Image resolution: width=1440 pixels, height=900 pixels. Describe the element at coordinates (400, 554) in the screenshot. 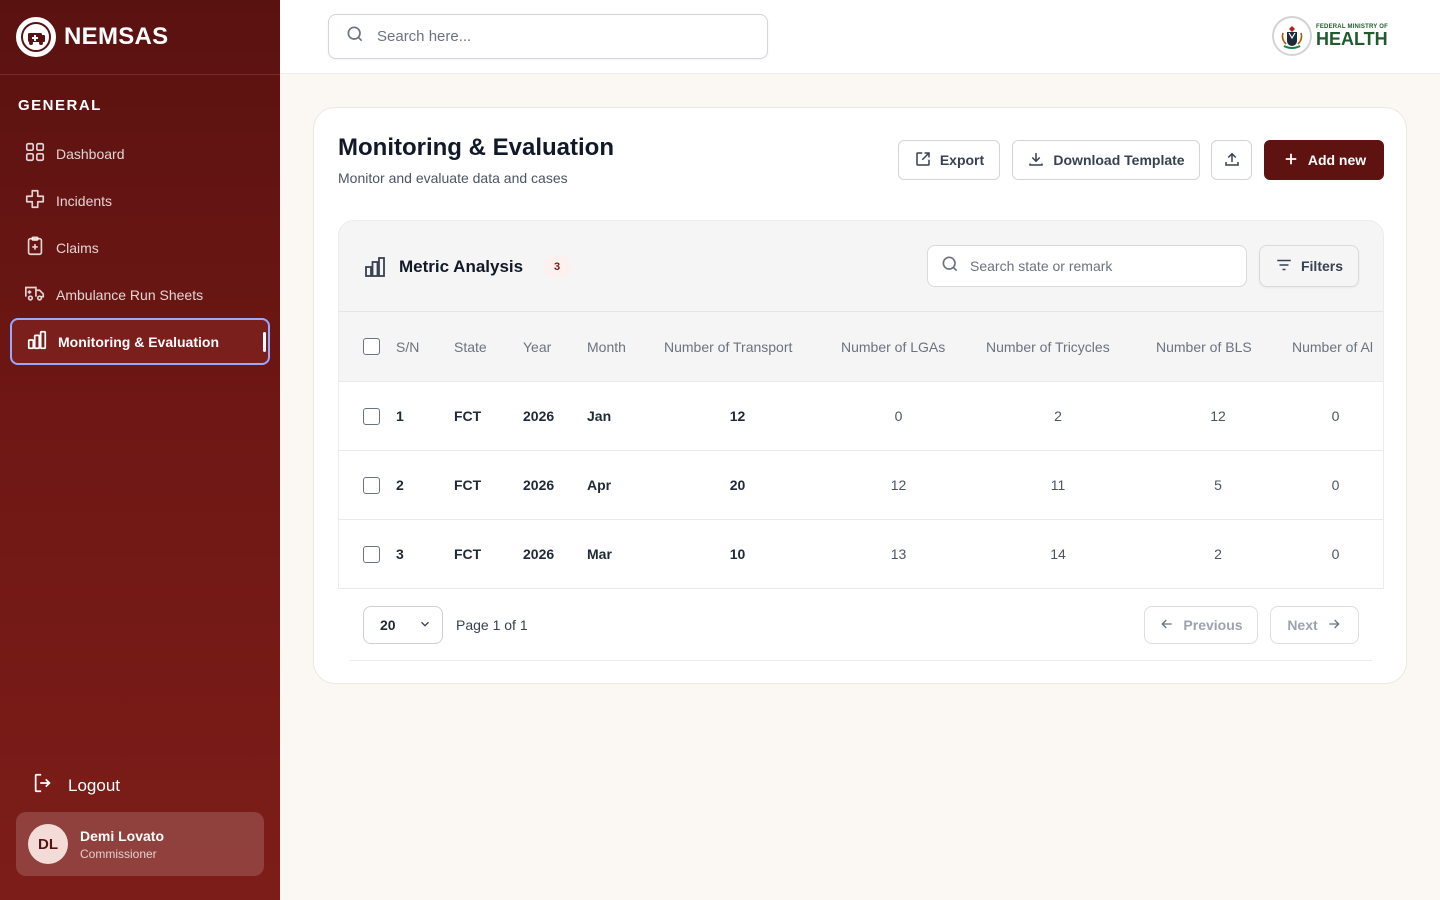

I see `cell-sn: 3` at that location.